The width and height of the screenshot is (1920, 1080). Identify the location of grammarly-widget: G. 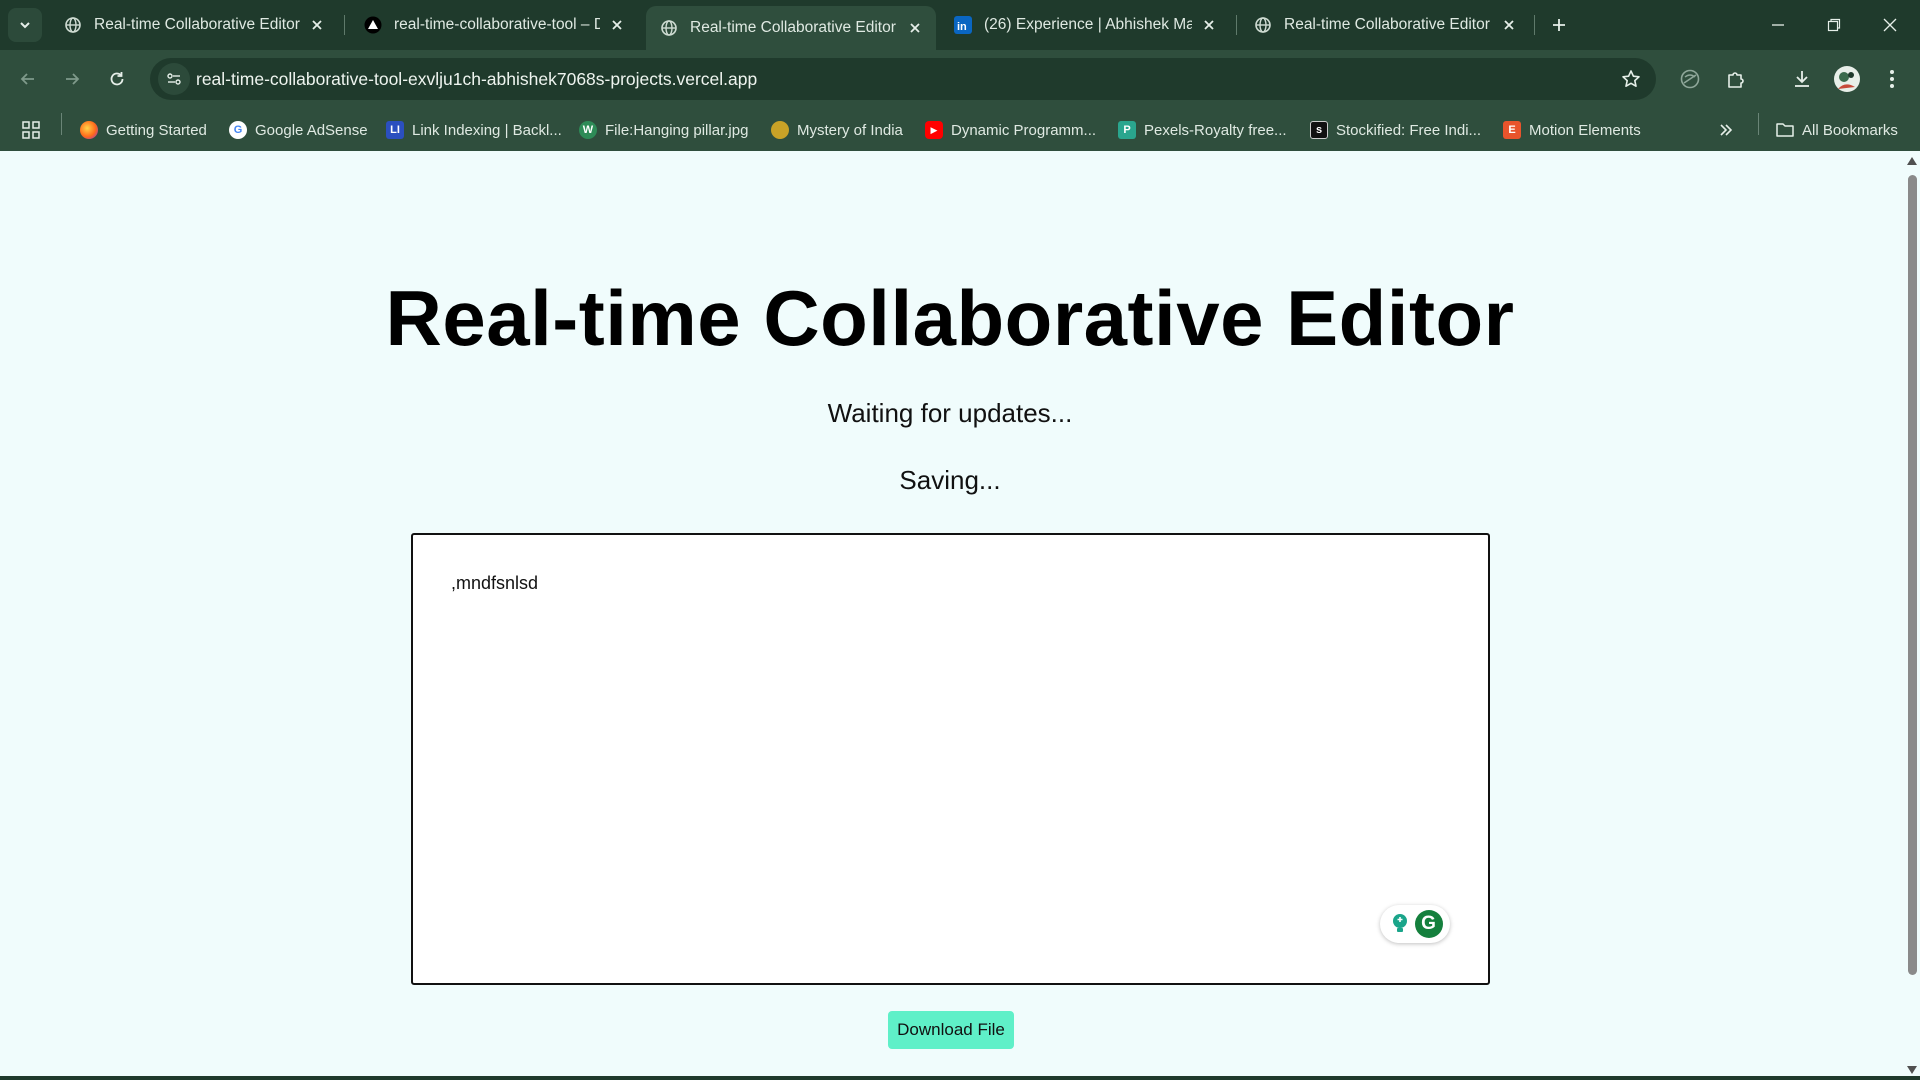
(1415, 924).